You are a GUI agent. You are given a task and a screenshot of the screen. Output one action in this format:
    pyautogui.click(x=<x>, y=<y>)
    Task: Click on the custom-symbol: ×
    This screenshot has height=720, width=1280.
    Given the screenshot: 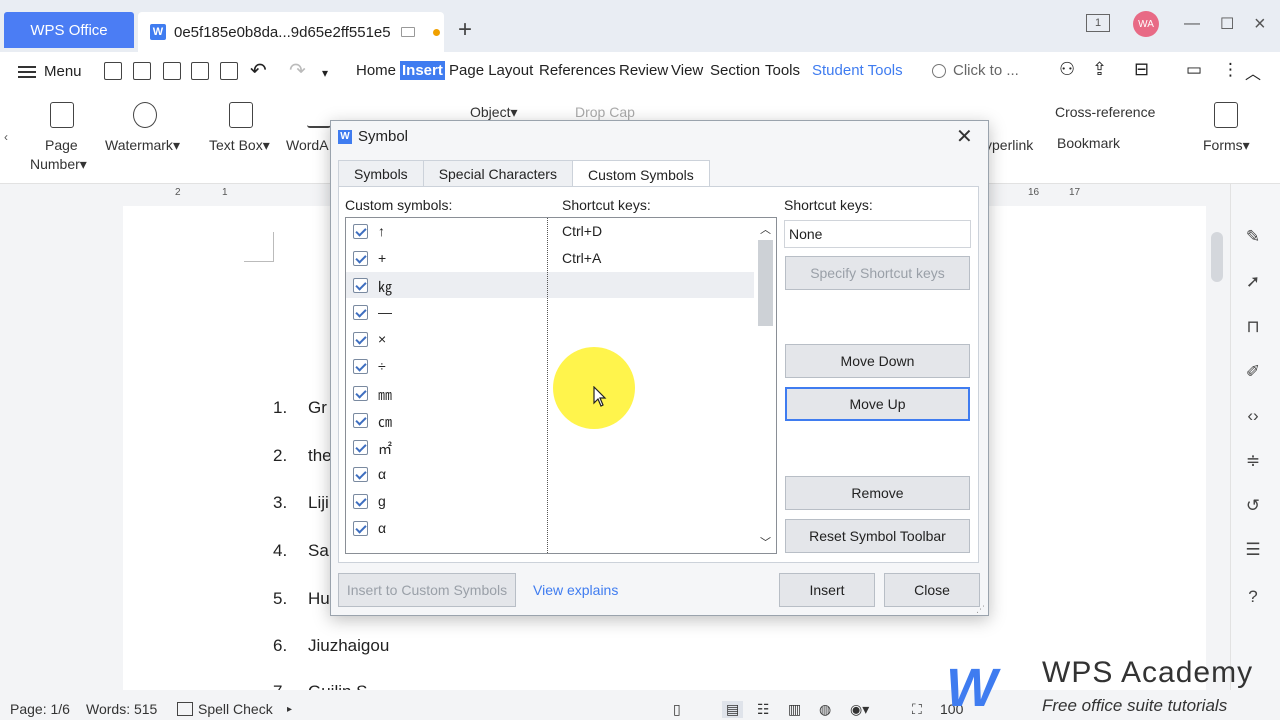 What is the action you would take?
    pyautogui.click(x=382, y=339)
    